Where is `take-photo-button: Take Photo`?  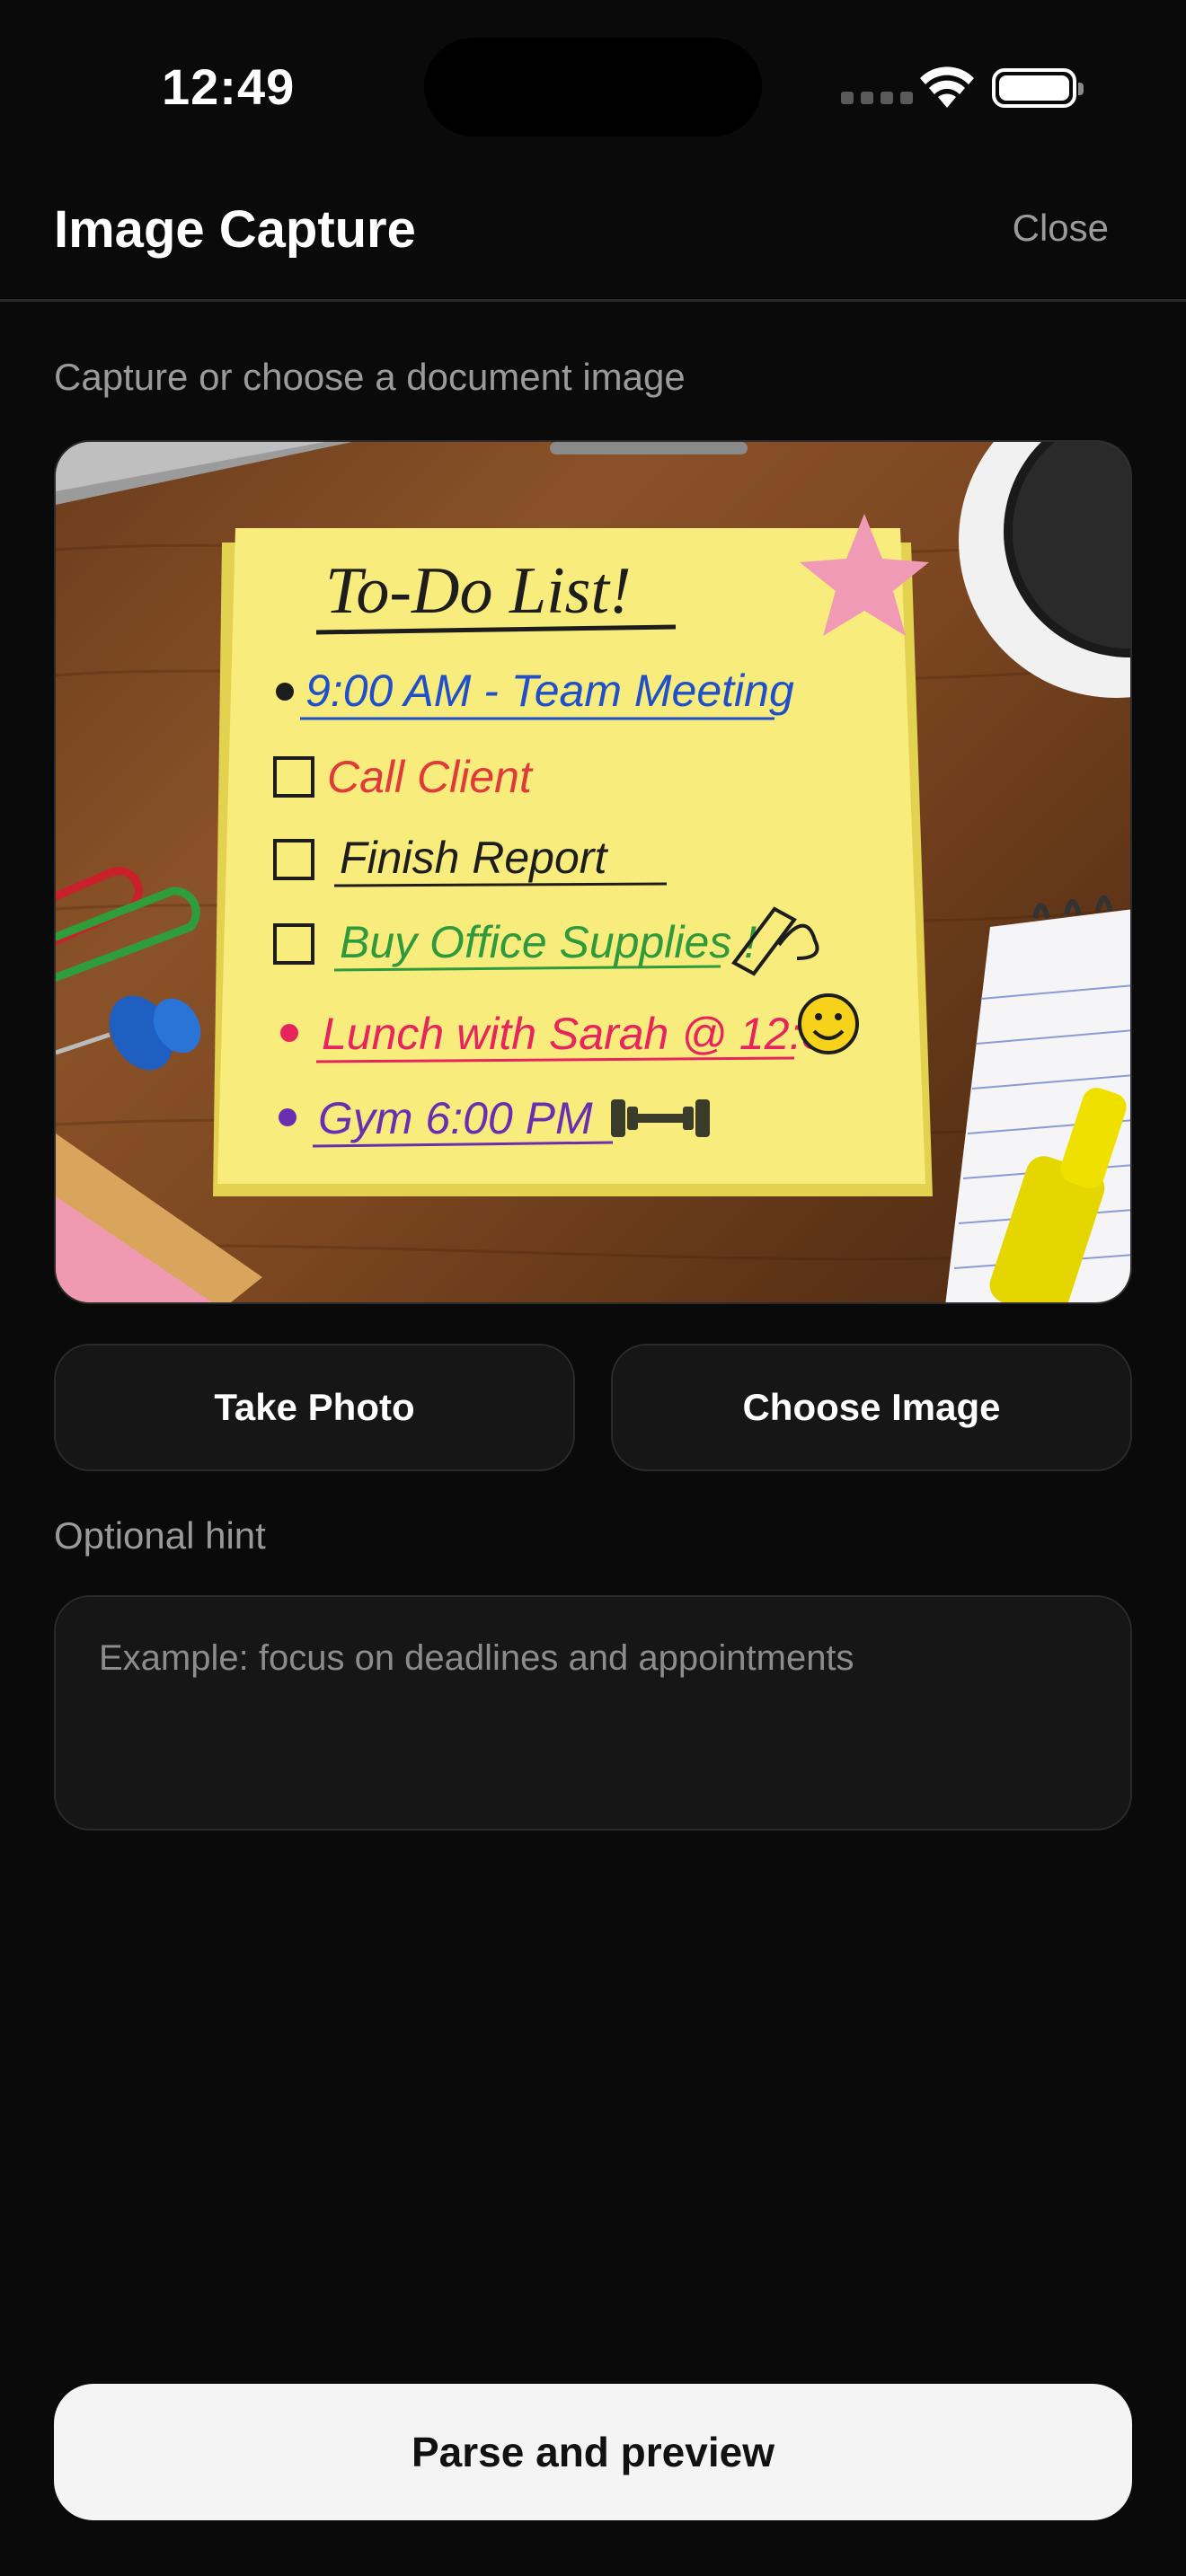
take-photo-button: Take Photo is located at coordinates (314, 1407).